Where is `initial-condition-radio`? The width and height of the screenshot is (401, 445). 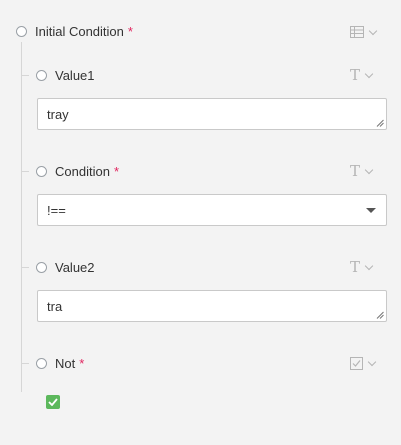
initial-condition-radio is located at coordinates (21, 31).